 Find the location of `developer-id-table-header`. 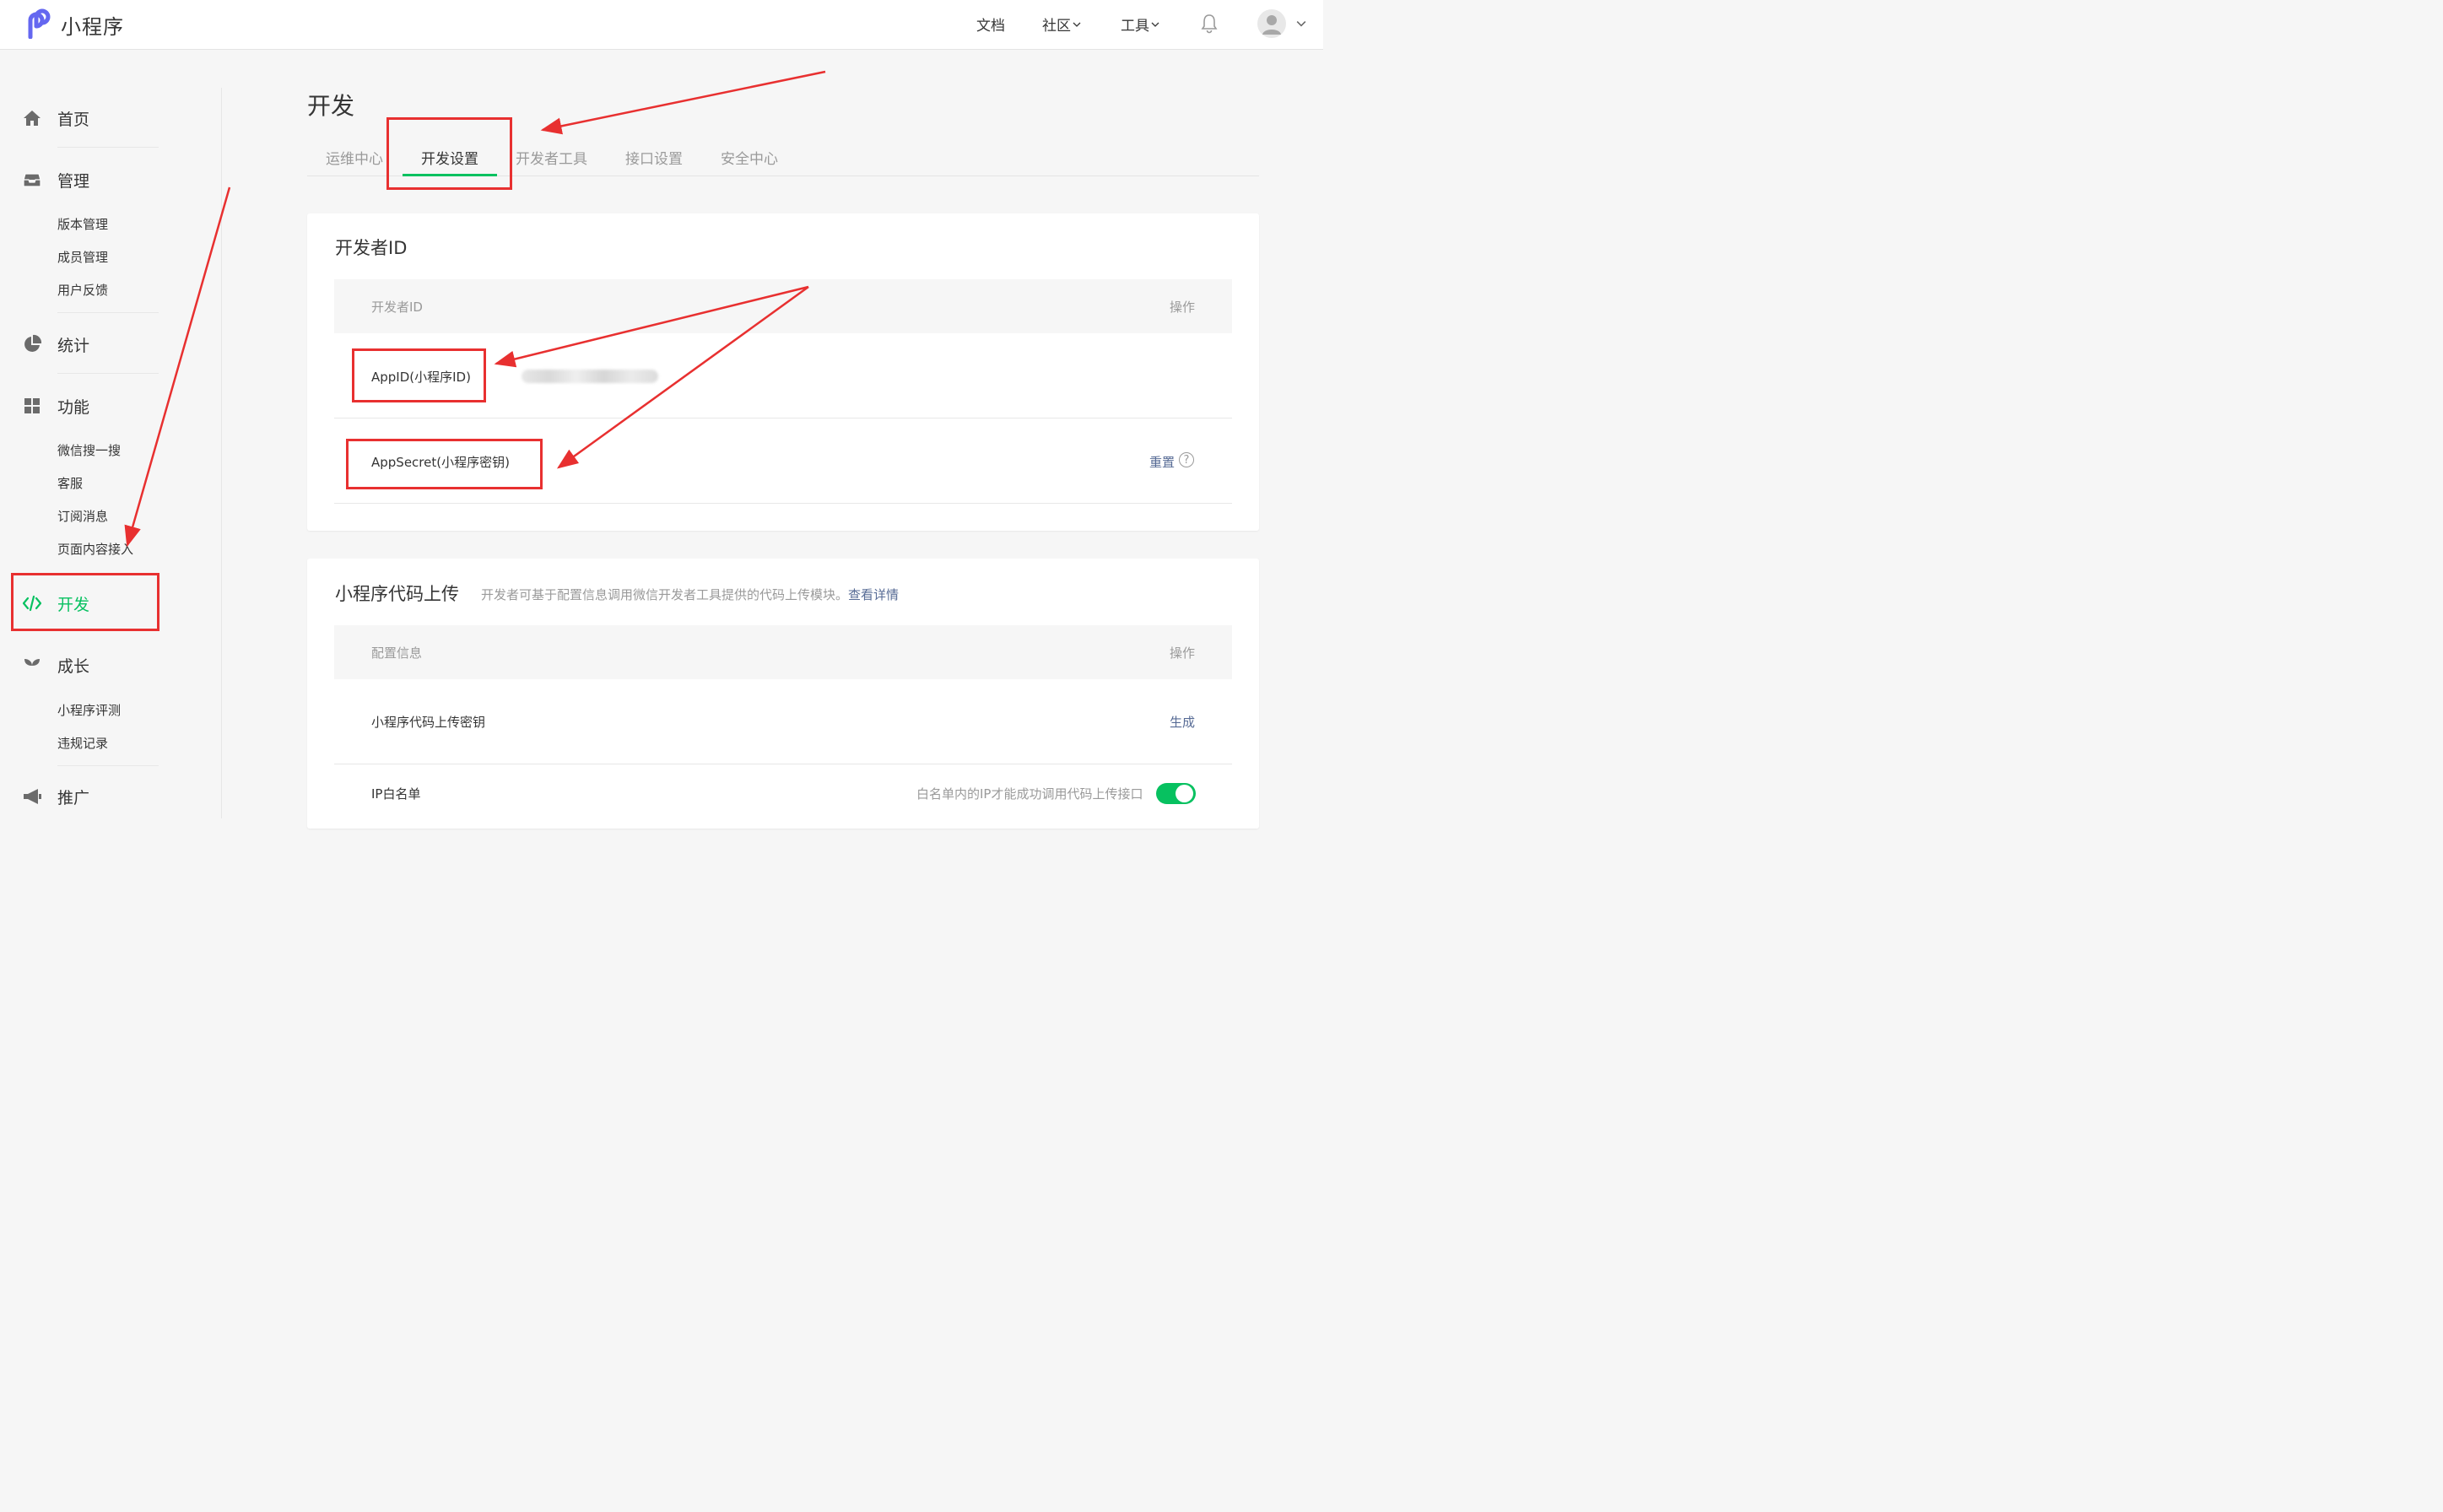

developer-id-table-header is located at coordinates (783, 306).